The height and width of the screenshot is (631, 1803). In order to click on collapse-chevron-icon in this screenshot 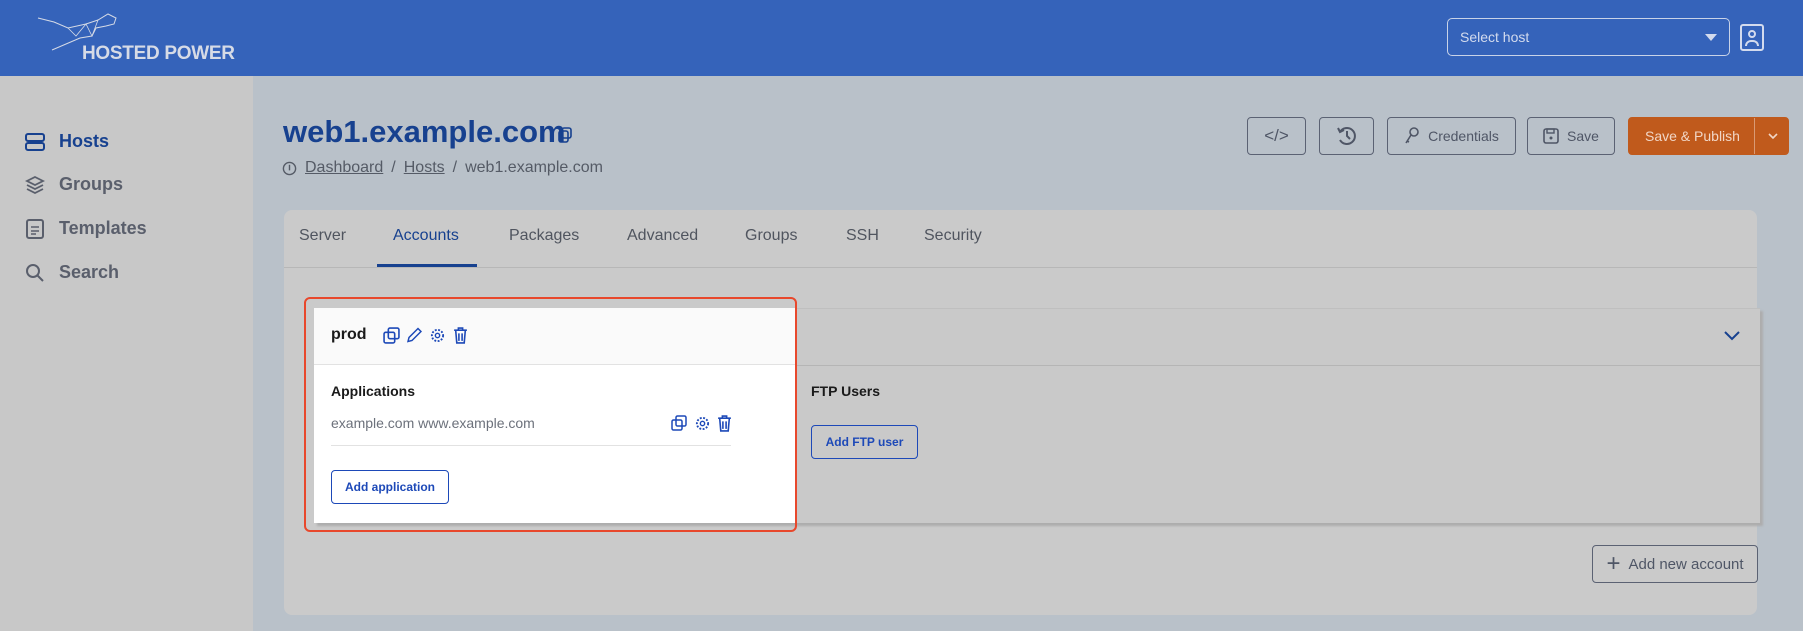, I will do `click(1732, 336)`.